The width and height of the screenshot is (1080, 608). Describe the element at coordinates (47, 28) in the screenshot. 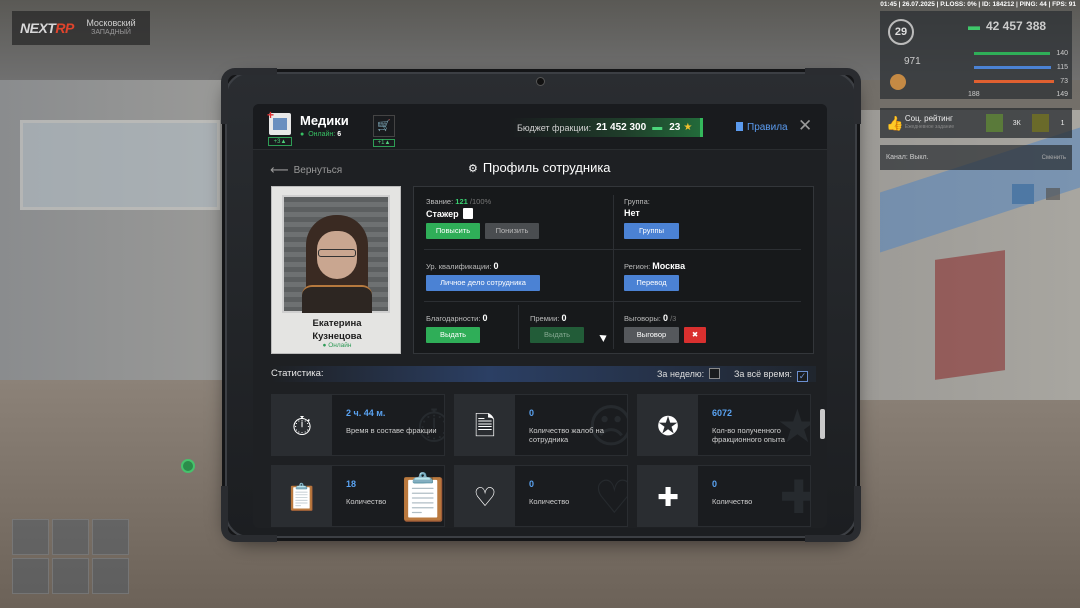

I see `server-logo: NEXTRP` at that location.